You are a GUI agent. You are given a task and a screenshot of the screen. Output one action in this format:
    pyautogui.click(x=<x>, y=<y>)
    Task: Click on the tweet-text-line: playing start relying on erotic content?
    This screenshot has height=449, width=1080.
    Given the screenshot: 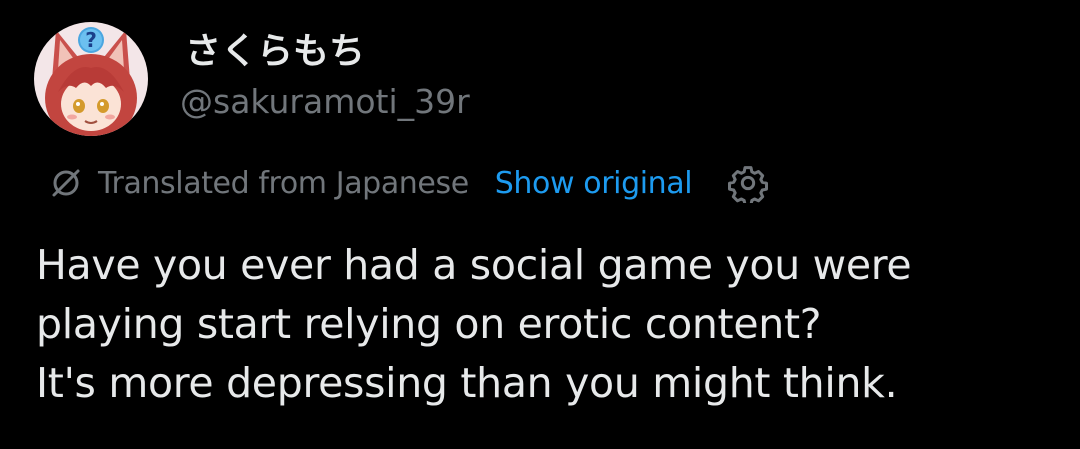 What is the action you would take?
    pyautogui.click(x=429, y=324)
    